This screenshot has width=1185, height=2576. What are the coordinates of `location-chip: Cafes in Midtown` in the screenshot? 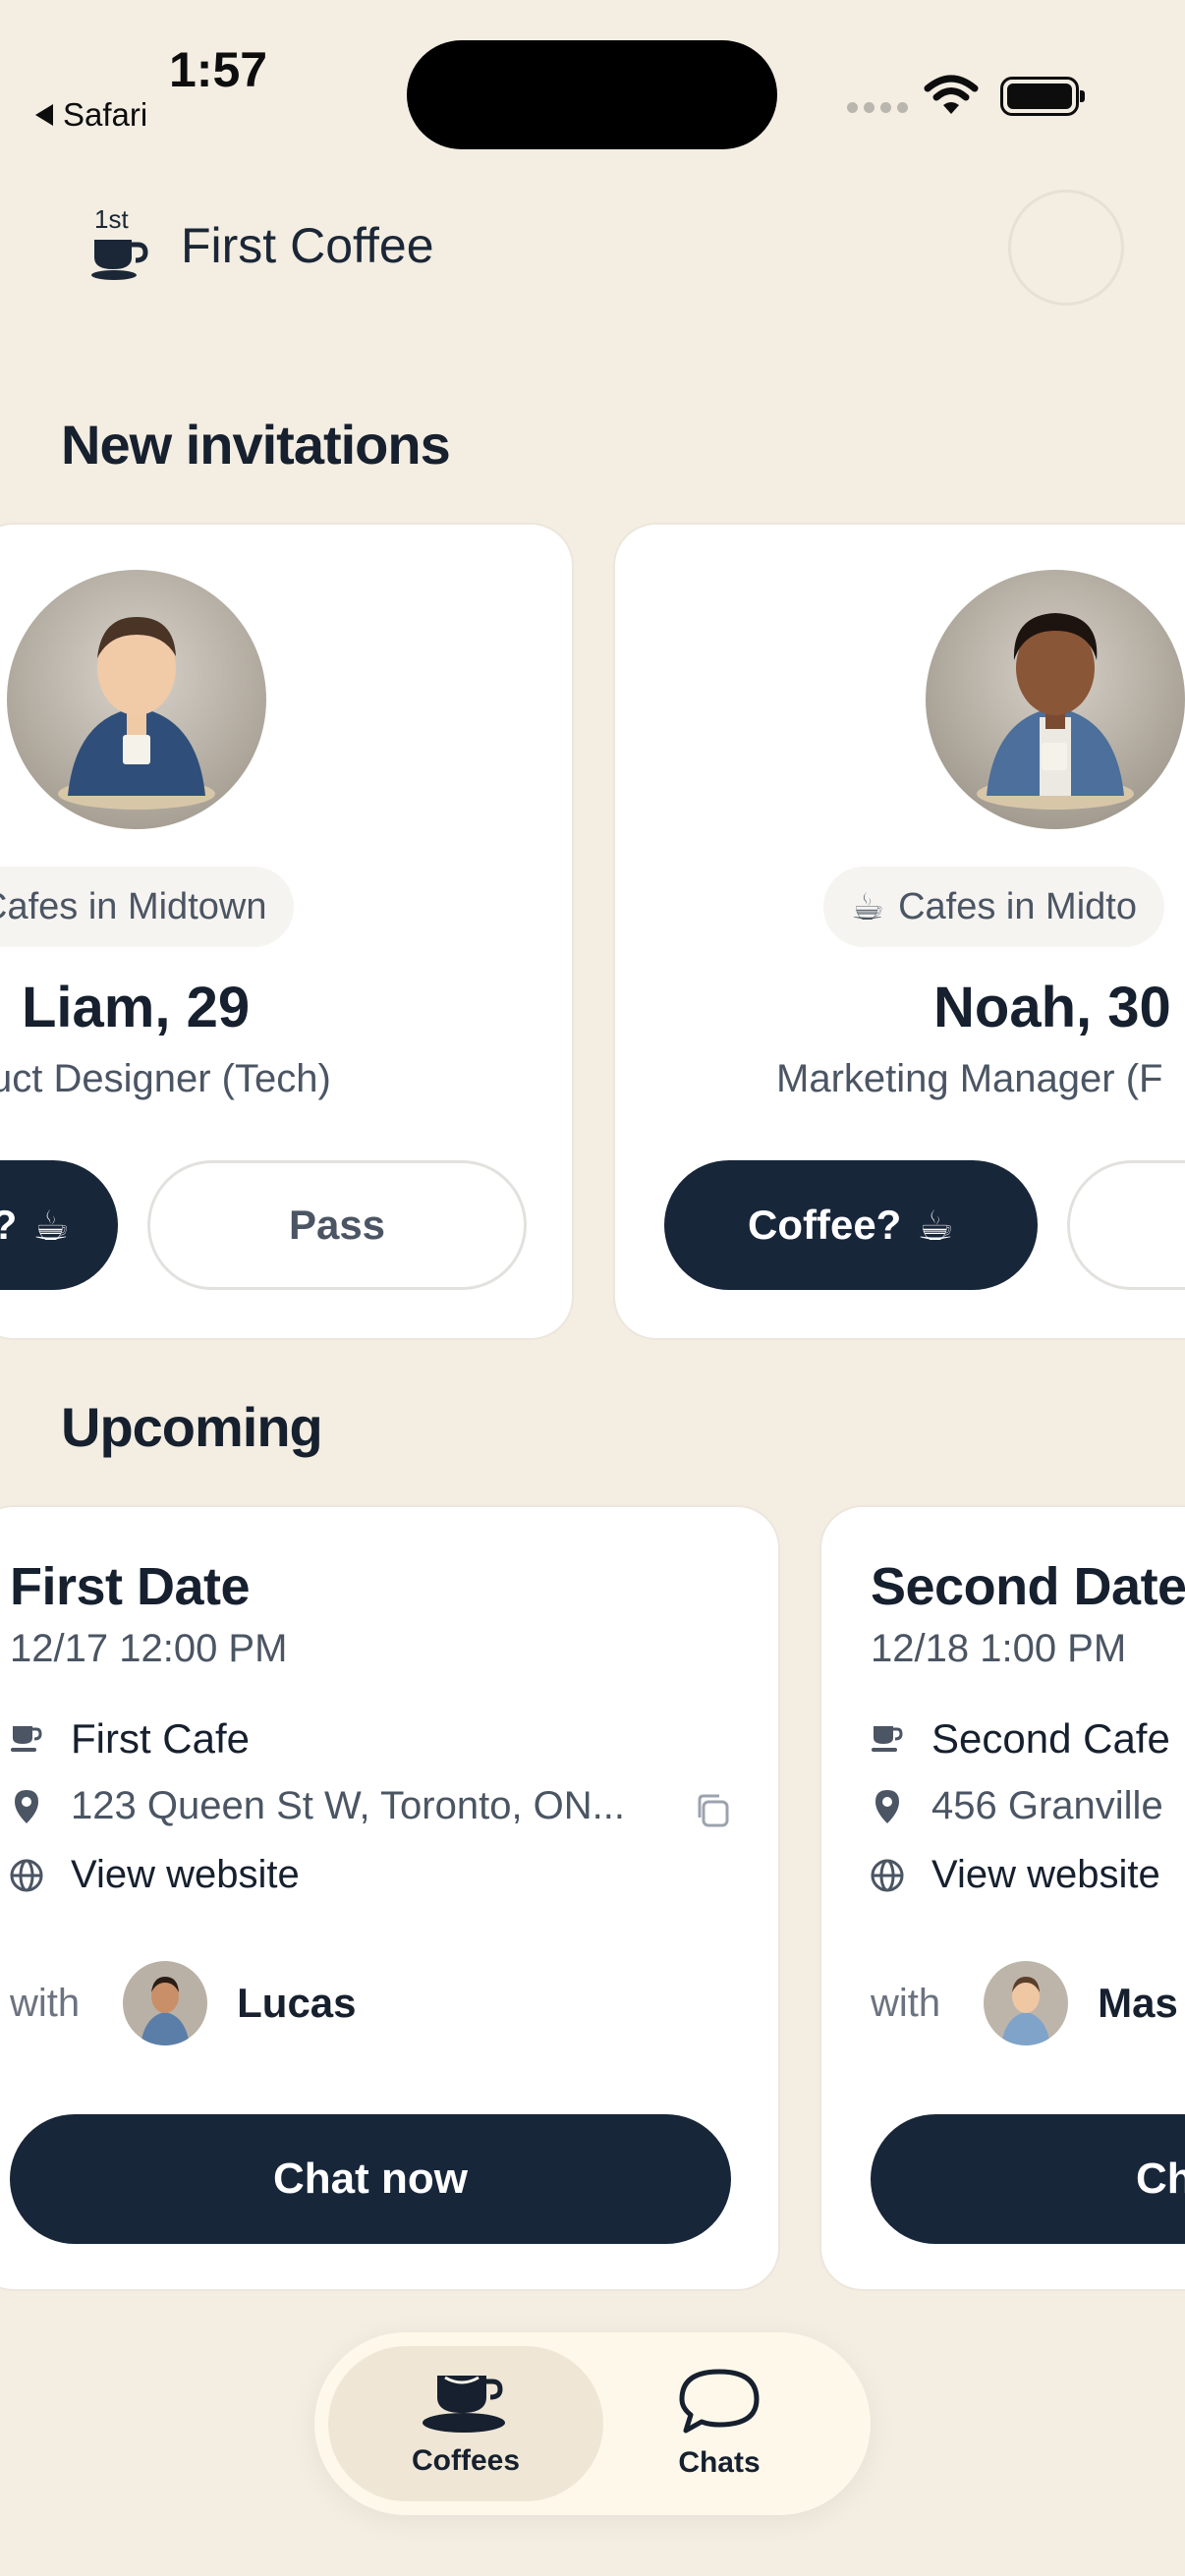 It's located at (148, 907).